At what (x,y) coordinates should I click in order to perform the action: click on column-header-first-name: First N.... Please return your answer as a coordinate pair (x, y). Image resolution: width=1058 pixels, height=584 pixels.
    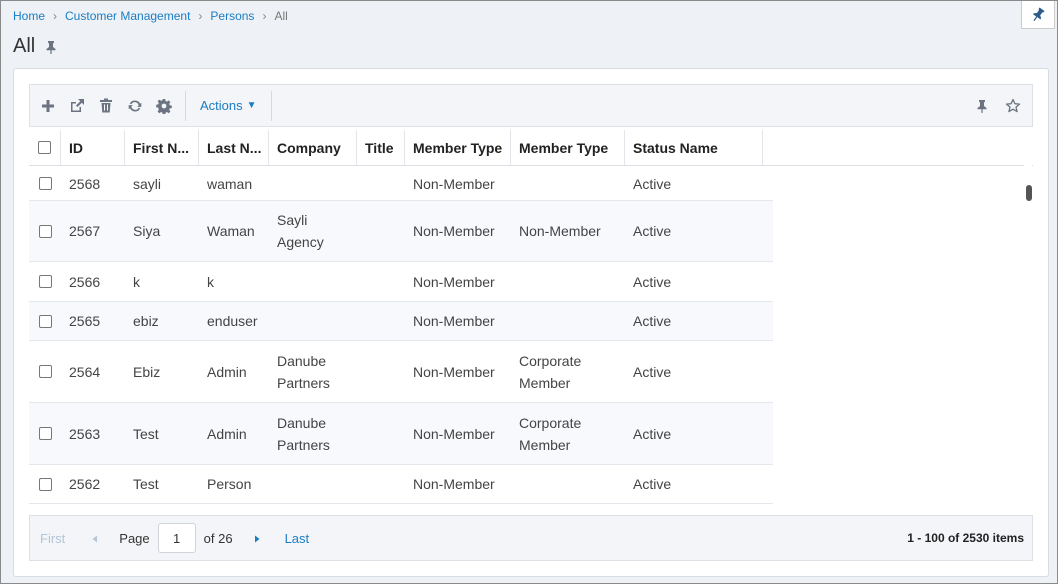
    Looking at the image, I should click on (162, 147).